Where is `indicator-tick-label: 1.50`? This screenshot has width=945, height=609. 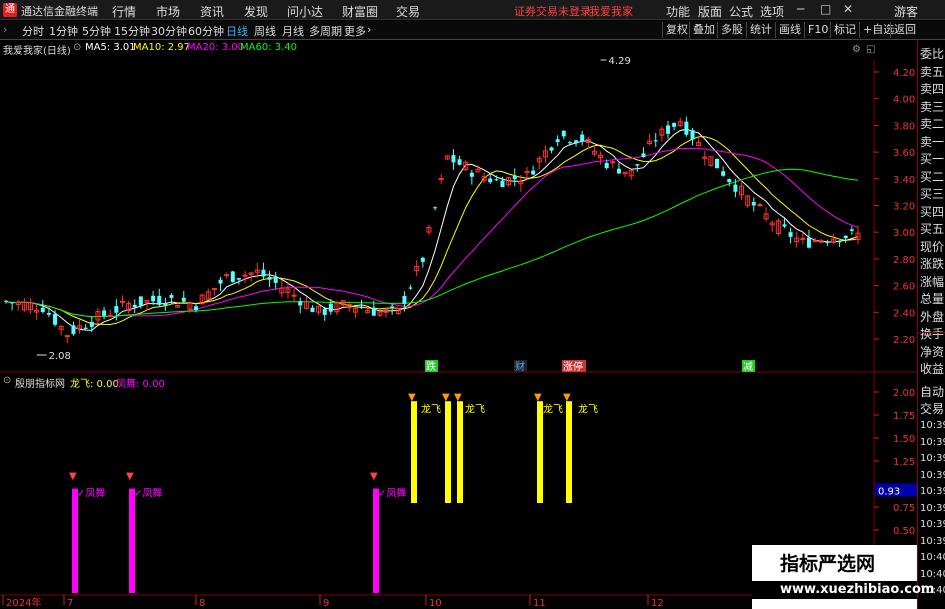
indicator-tick-label: 1.50 is located at coordinates (904, 439).